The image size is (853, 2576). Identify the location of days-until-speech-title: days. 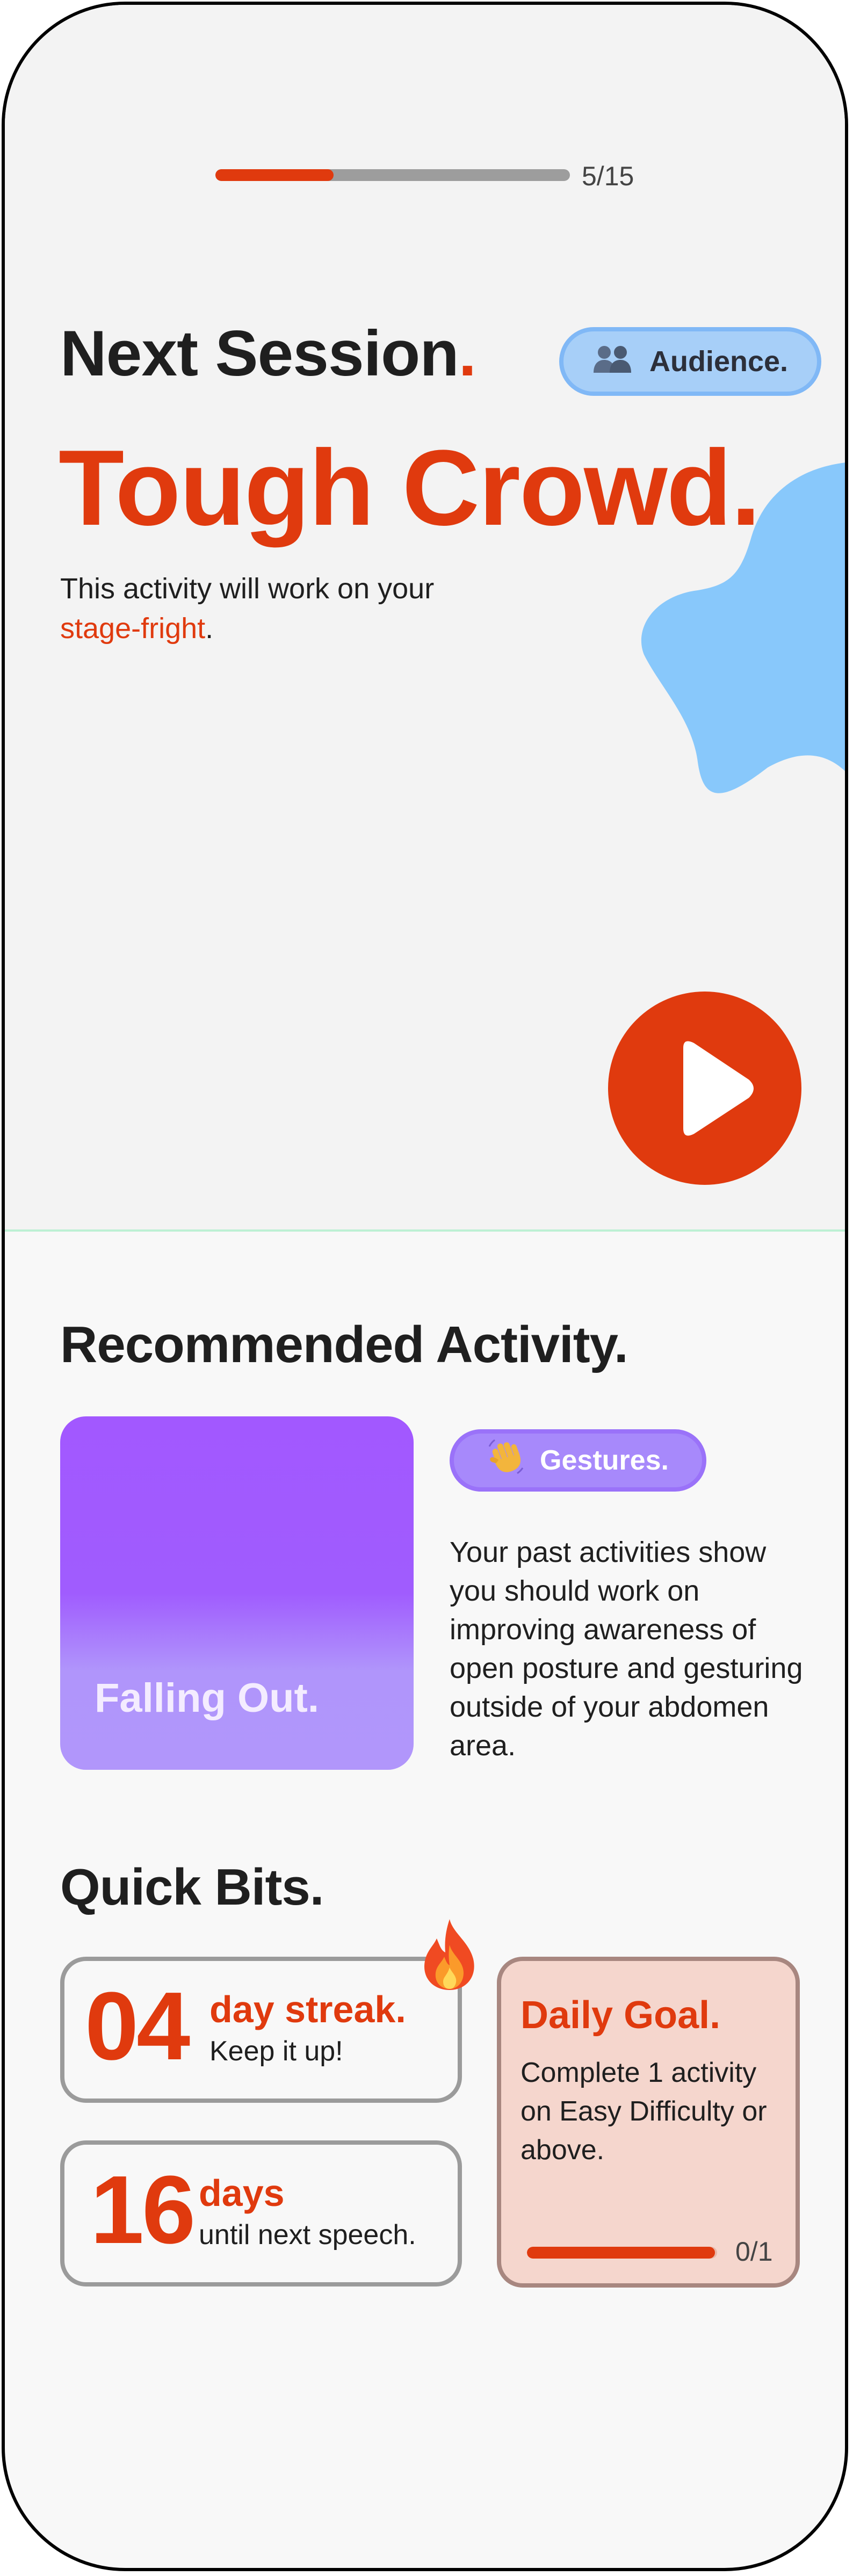
(242, 2193).